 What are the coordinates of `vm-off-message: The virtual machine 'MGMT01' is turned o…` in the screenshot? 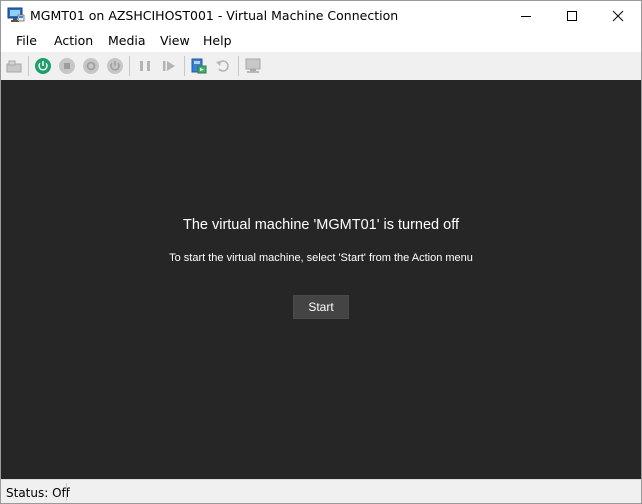 It's located at (321, 225).